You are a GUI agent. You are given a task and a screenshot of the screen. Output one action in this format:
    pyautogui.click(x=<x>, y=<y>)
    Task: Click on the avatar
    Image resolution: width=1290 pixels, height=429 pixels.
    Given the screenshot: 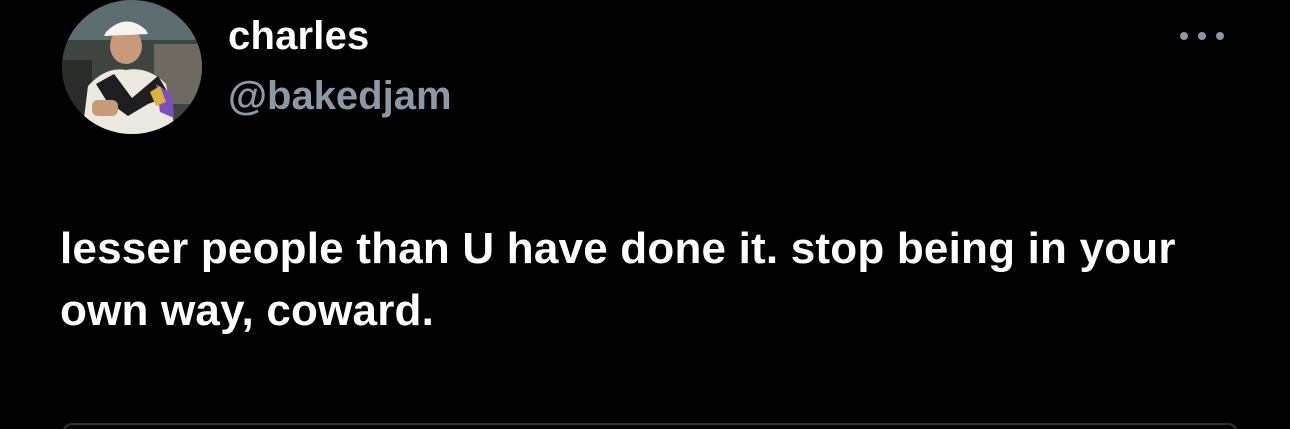 What is the action you would take?
    pyautogui.click(x=132, y=67)
    